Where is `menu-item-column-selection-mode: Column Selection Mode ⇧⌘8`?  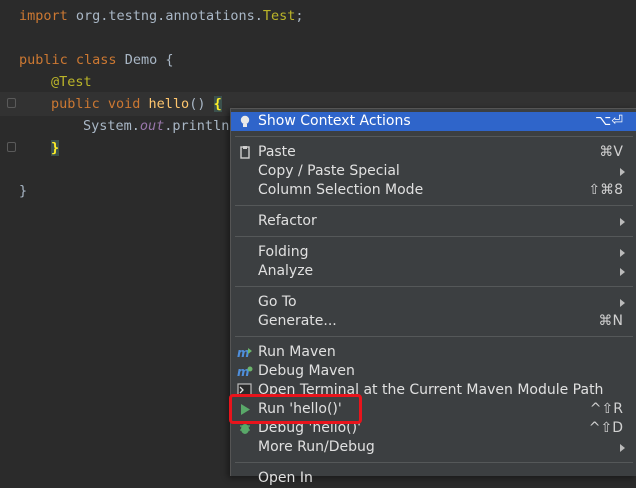 menu-item-column-selection-mode: Column Selection Mode ⇧⌘8 is located at coordinates (433, 190).